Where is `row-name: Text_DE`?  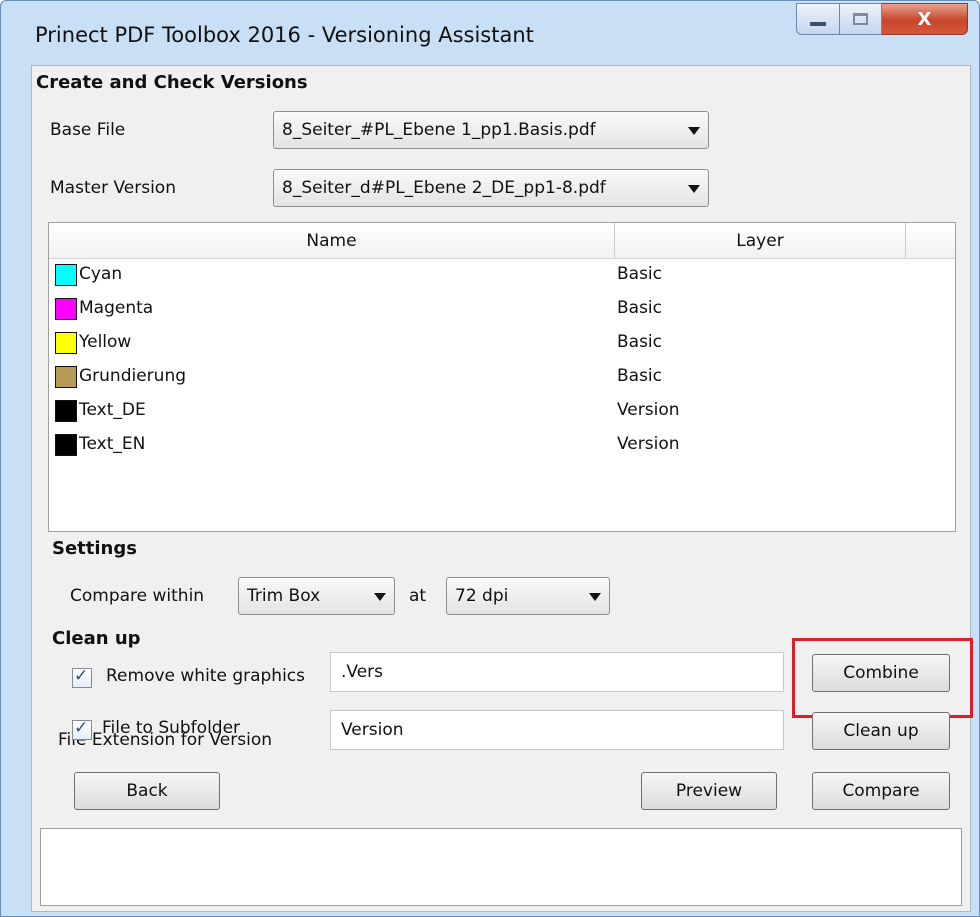
row-name: Text_DE is located at coordinates (112, 410).